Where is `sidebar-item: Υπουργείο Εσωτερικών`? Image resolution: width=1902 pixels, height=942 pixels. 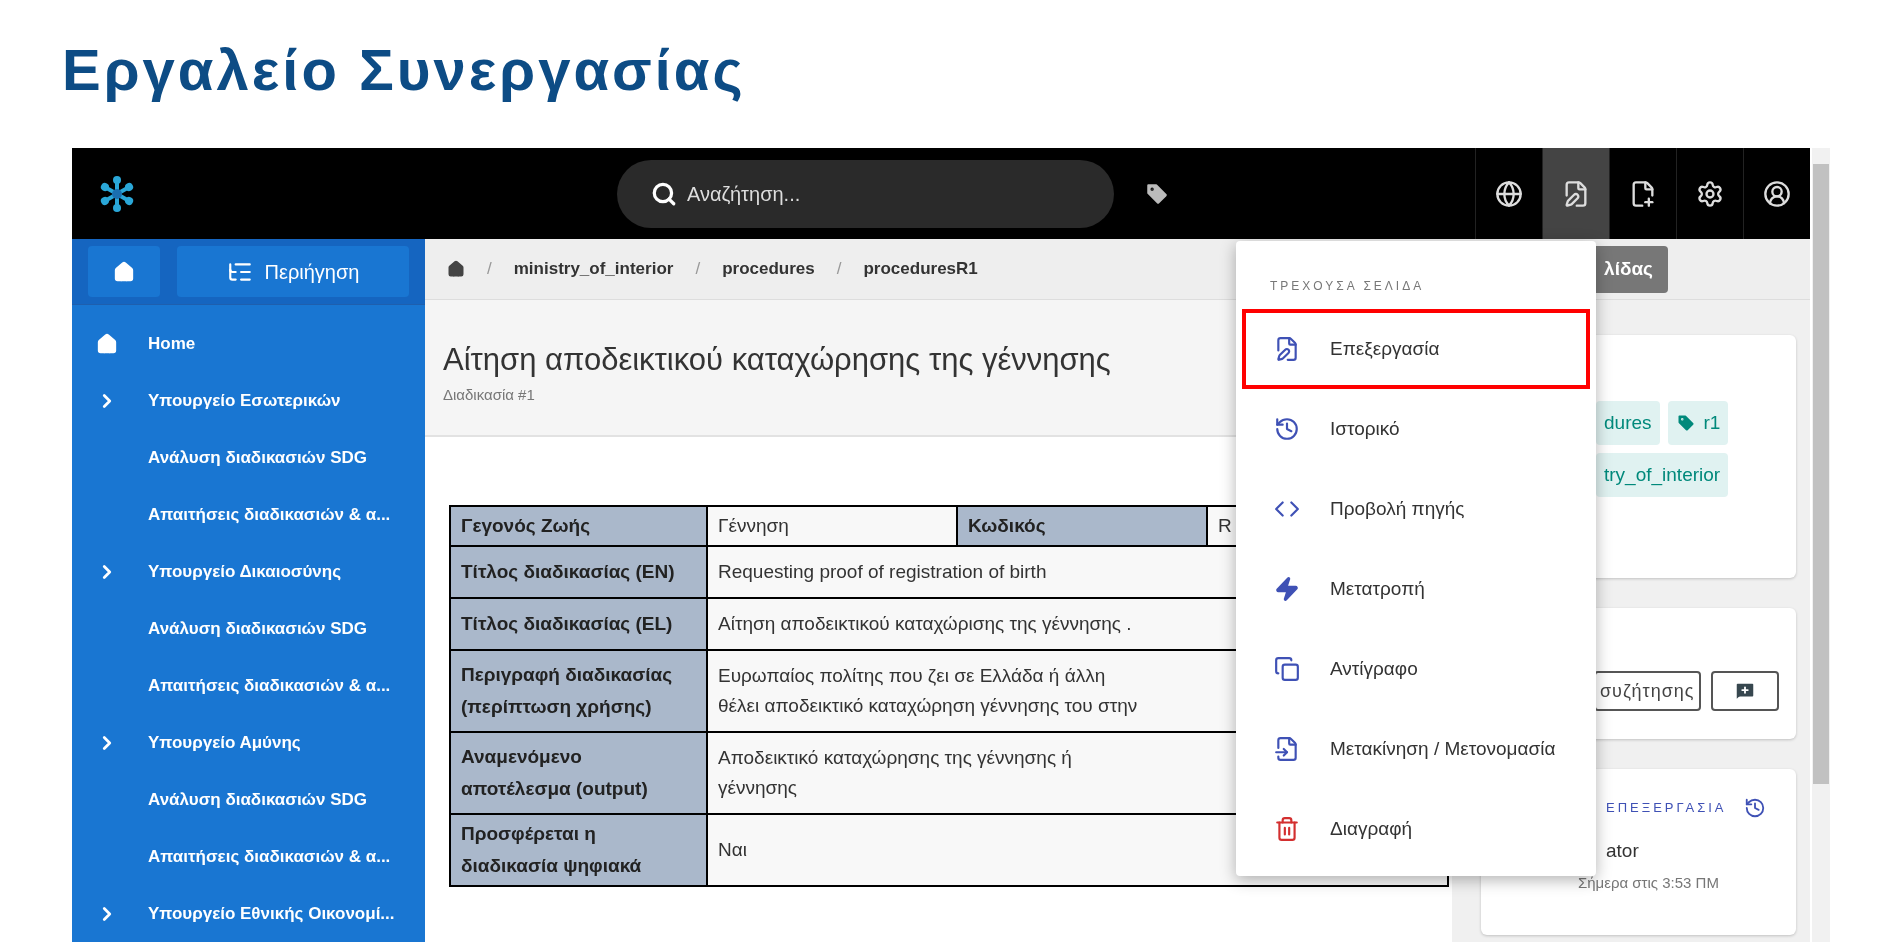
sidebar-item: Υπουργείο Εσωτερικών is located at coordinates (248, 400).